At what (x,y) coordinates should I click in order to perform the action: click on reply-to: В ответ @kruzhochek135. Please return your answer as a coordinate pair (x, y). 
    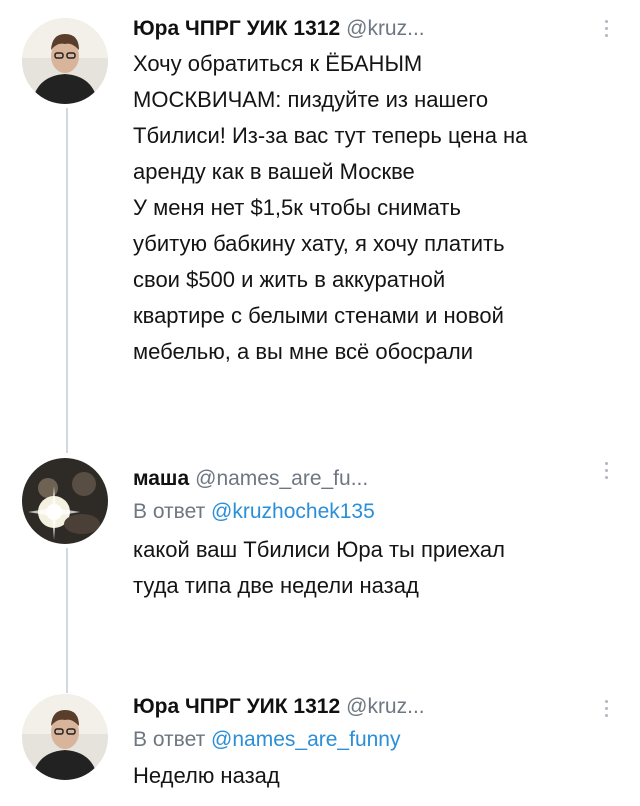
    Looking at the image, I should click on (366, 512).